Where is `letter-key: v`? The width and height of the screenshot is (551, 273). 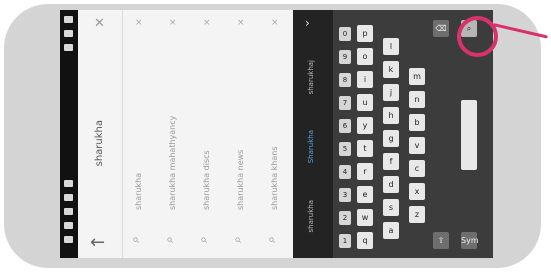 letter-key: v is located at coordinates (417, 145).